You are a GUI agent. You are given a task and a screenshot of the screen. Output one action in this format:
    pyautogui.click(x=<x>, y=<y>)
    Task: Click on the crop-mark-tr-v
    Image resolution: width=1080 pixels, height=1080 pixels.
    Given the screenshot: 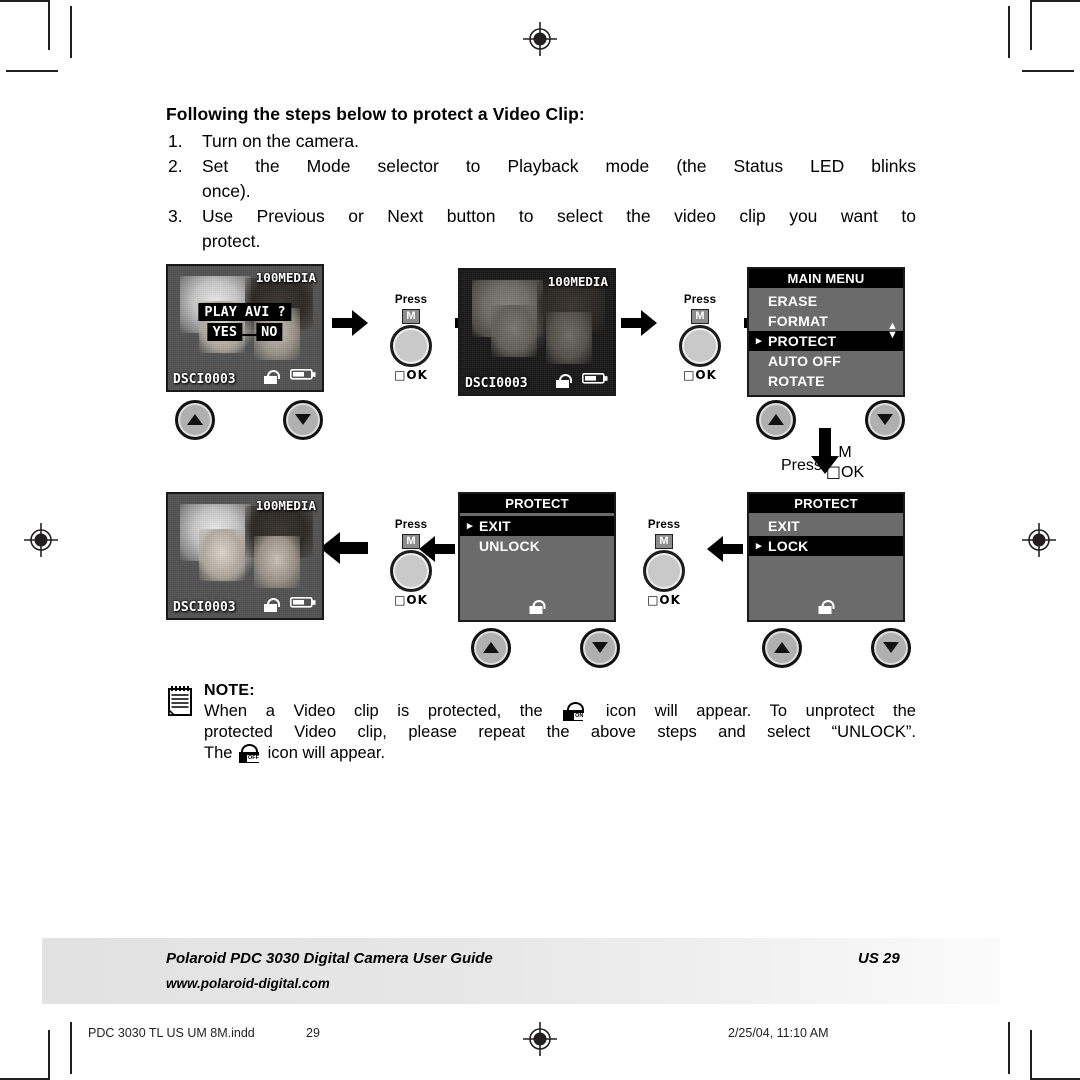 What is the action you would take?
    pyautogui.click(x=1031, y=25)
    